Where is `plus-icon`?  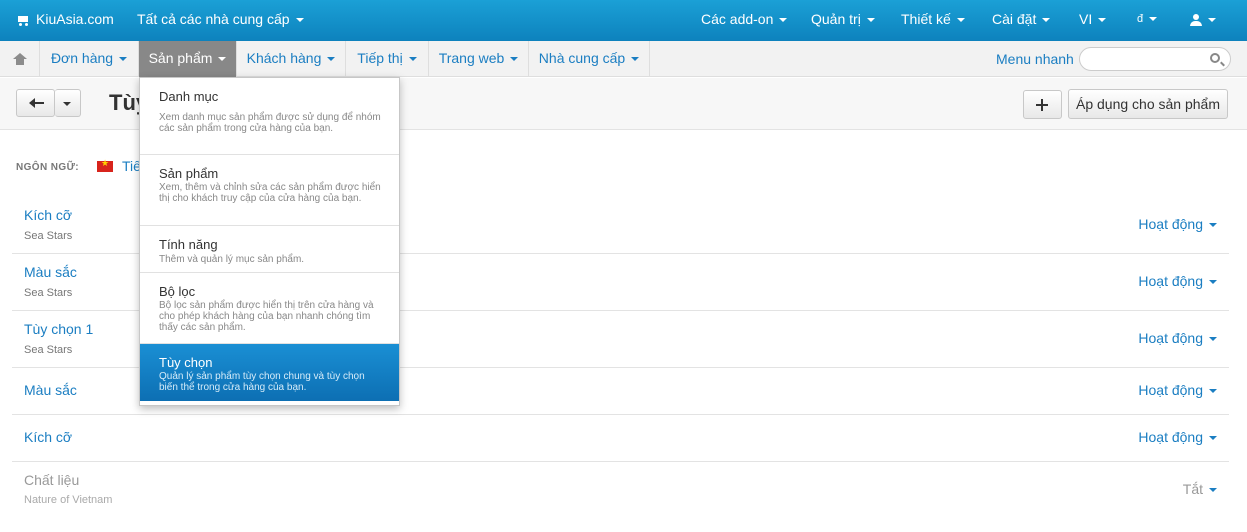 plus-icon is located at coordinates (1042, 105).